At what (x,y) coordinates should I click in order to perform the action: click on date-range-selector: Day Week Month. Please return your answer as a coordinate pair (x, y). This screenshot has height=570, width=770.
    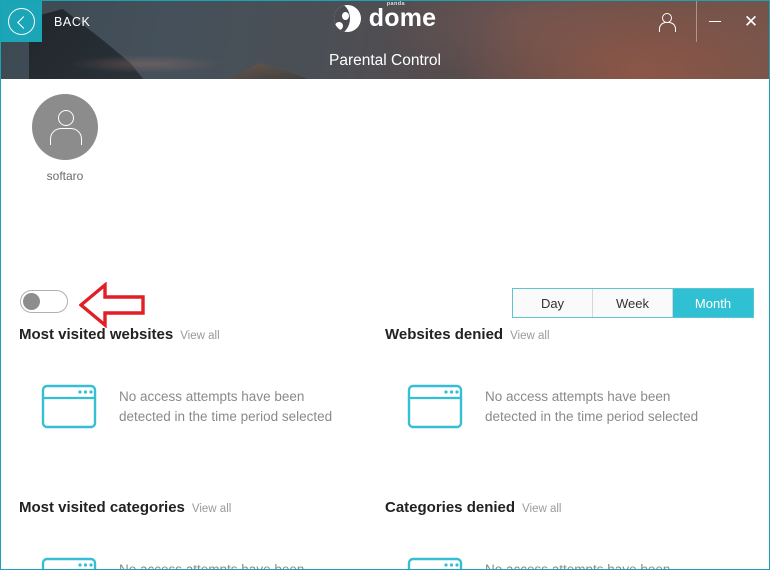
    Looking at the image, I should click on (633, 303).